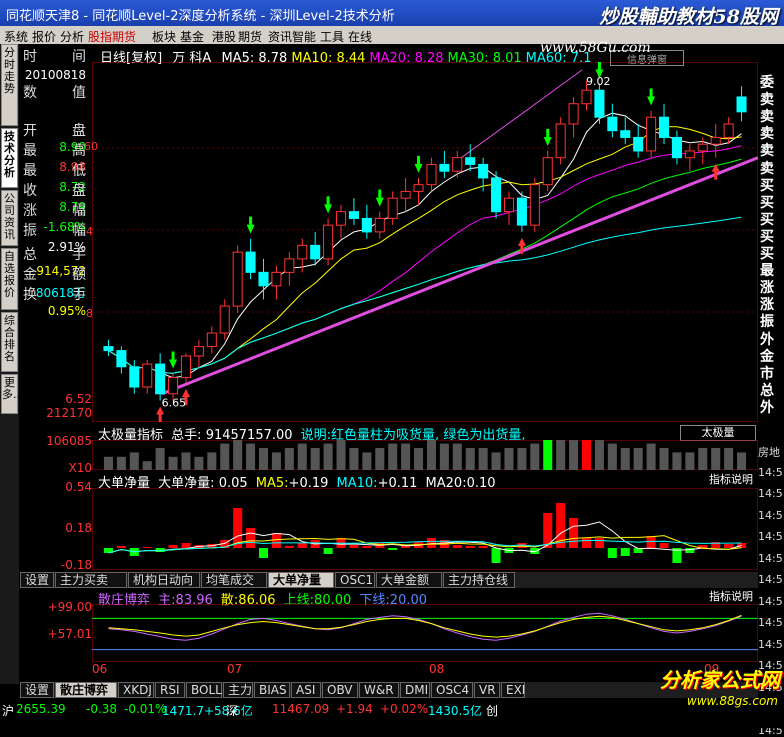 The image size is (784, 737). What do you see at coordinates (425, 633) in the screenshot?
I see `osc-chart` at bounding box center [425, 633].